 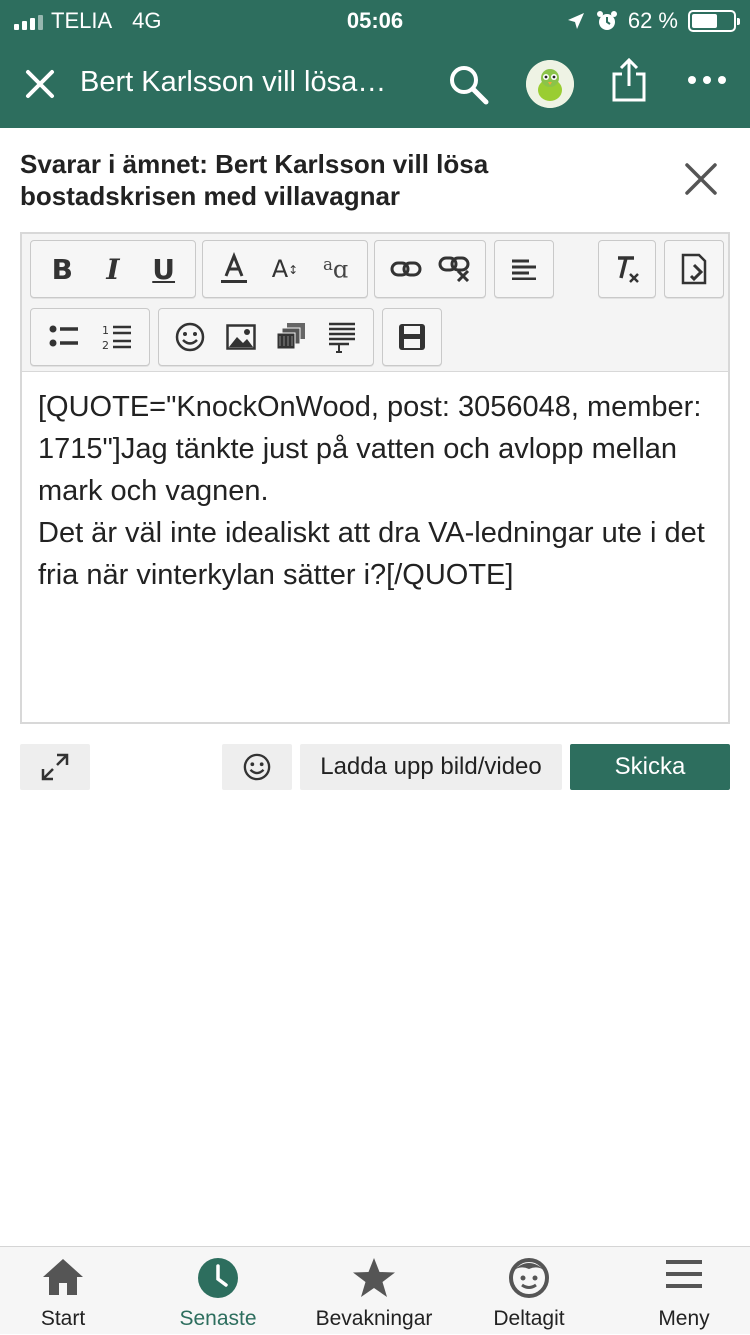 I want to click on smilie-button, so click(x=190, y=337).